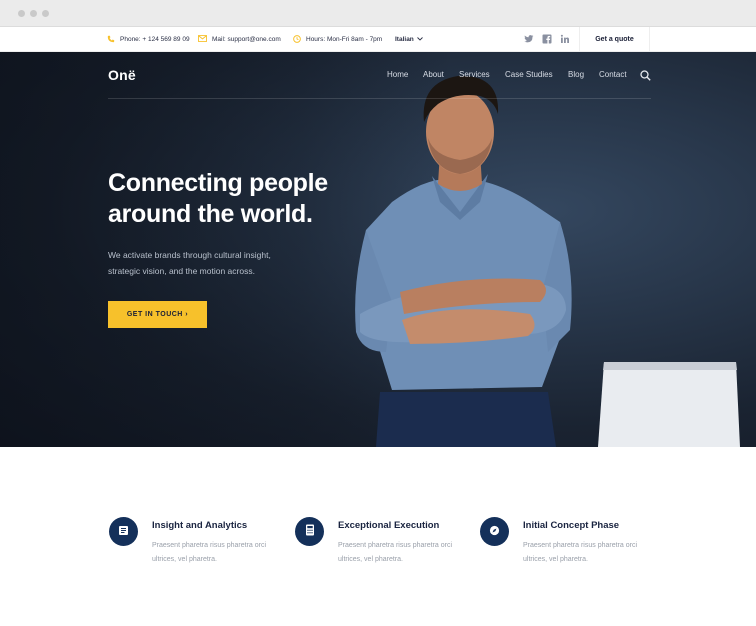 The width and height of the screenshot is (756, 626). What do you see at coordinates (210, 214) in the screenshot?
I see `hero-heading-line-2: around the world.` at bounding box center [210, 214].